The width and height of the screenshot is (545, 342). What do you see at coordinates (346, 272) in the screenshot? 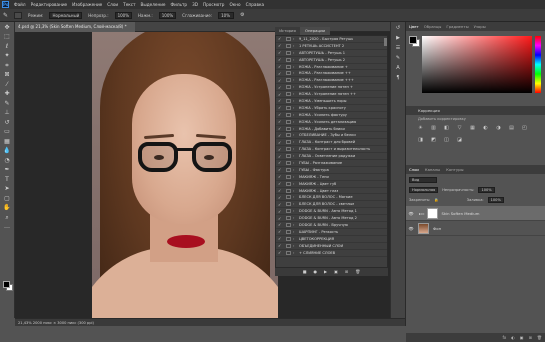
I see `new-action-icon: ⊞` at bounding box center [346, 272].